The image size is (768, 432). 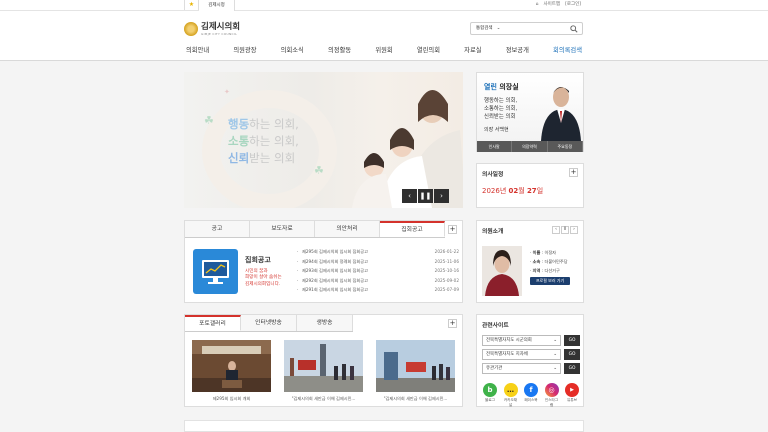 I want to click on utility-links: ⌂ 사이트맵 [로그인], so click(x=556, y=5).